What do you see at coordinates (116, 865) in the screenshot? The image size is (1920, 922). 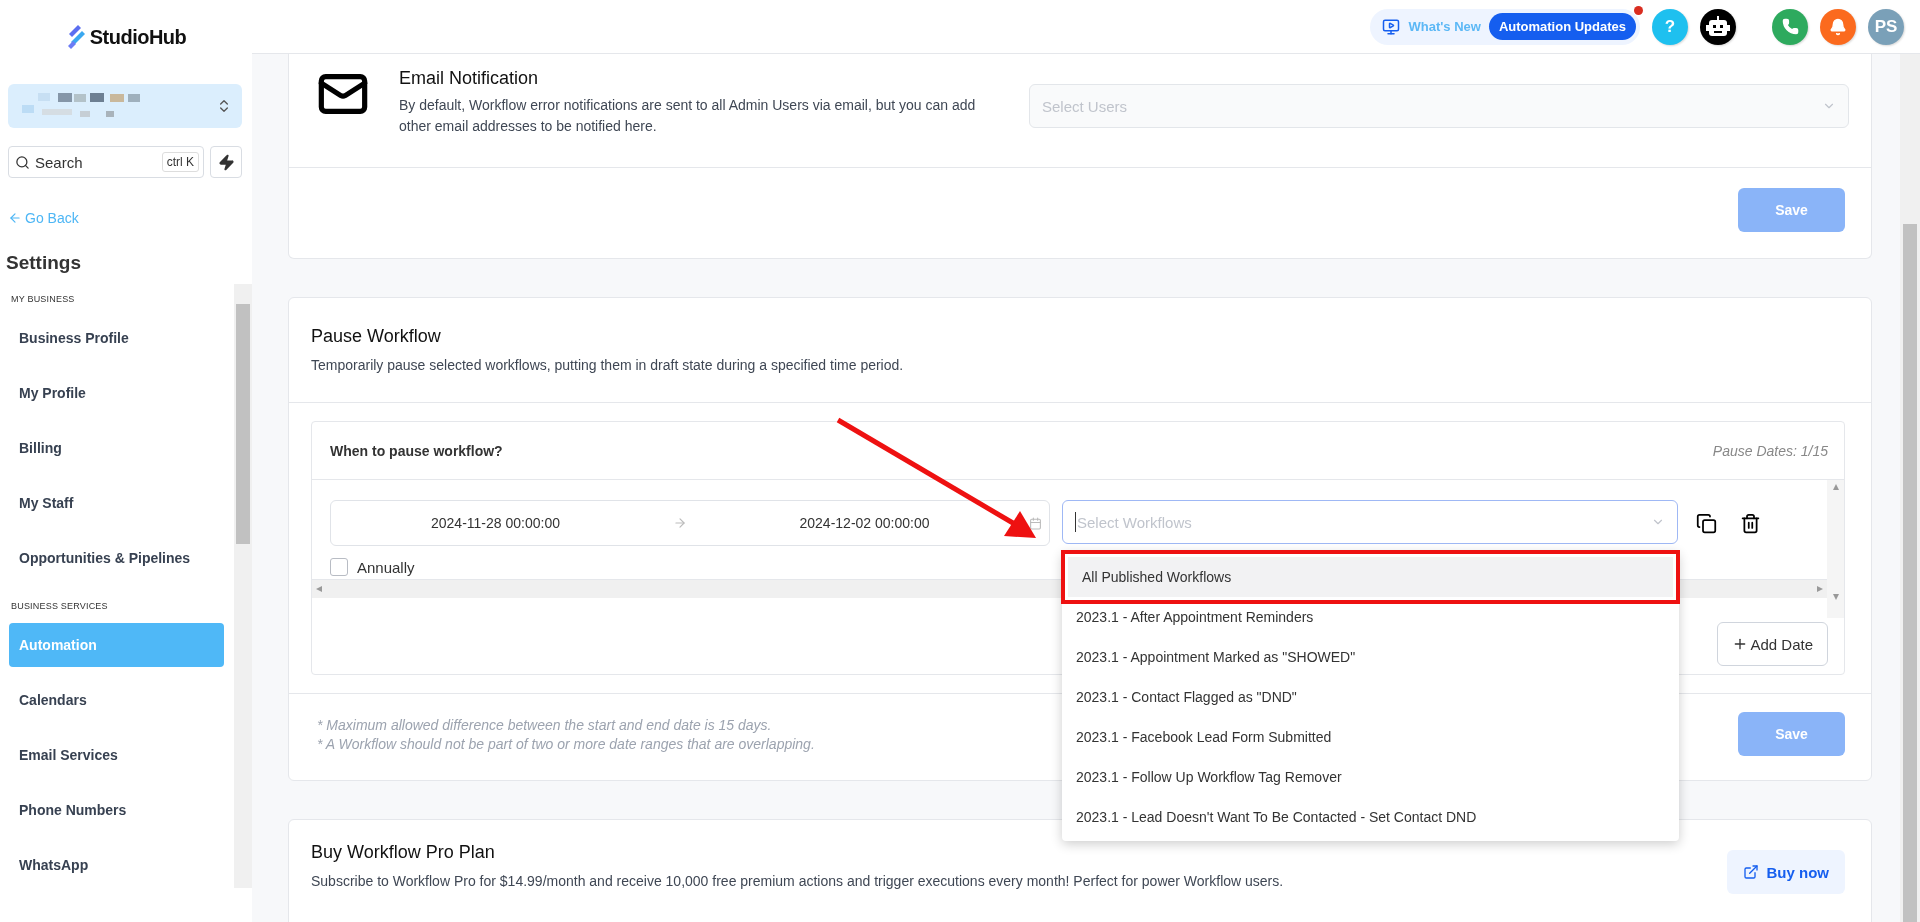 I see `sidebar-item: WhatsApp` at bounding box center [116, 865].